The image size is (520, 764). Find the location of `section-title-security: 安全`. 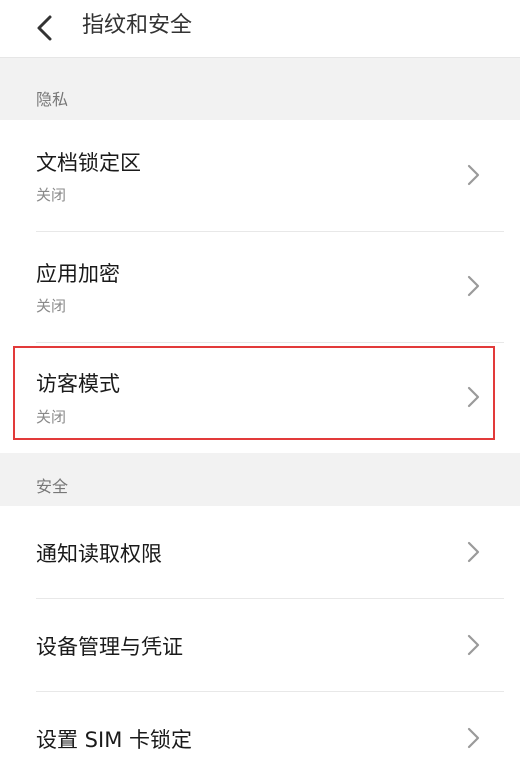

section-title-security: 安全 is located at coordinates (52, 486).